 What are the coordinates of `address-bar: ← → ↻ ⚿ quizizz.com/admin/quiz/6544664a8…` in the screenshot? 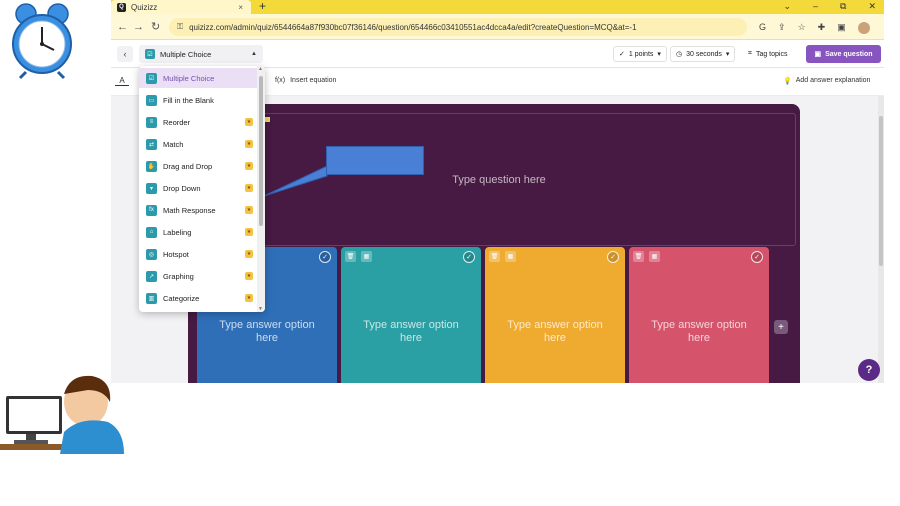 It's located at (497, 27).